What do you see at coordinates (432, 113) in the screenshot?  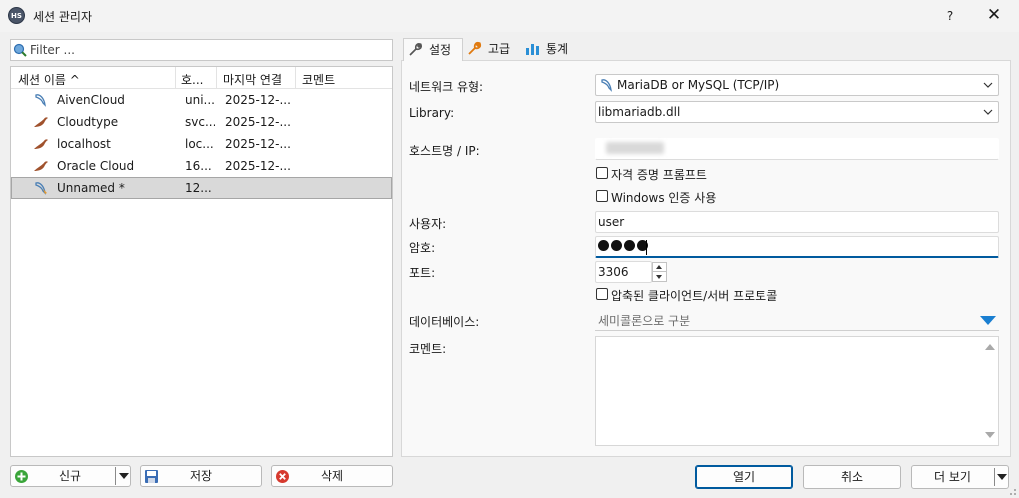 I see `library-label: Library:` at bounding box center [432, 113].